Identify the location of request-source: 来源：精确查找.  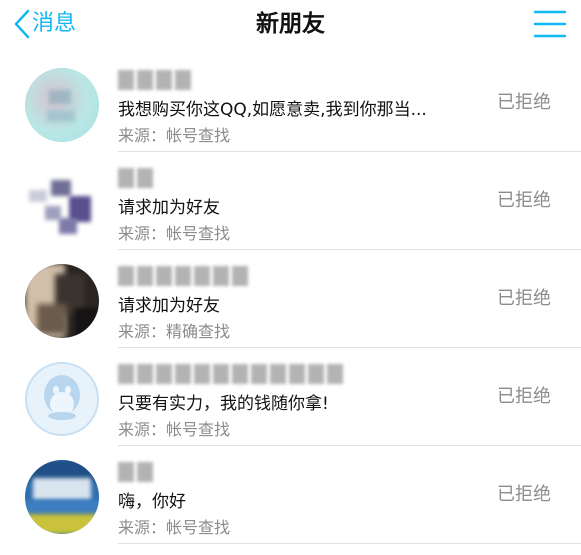
(174, 331).